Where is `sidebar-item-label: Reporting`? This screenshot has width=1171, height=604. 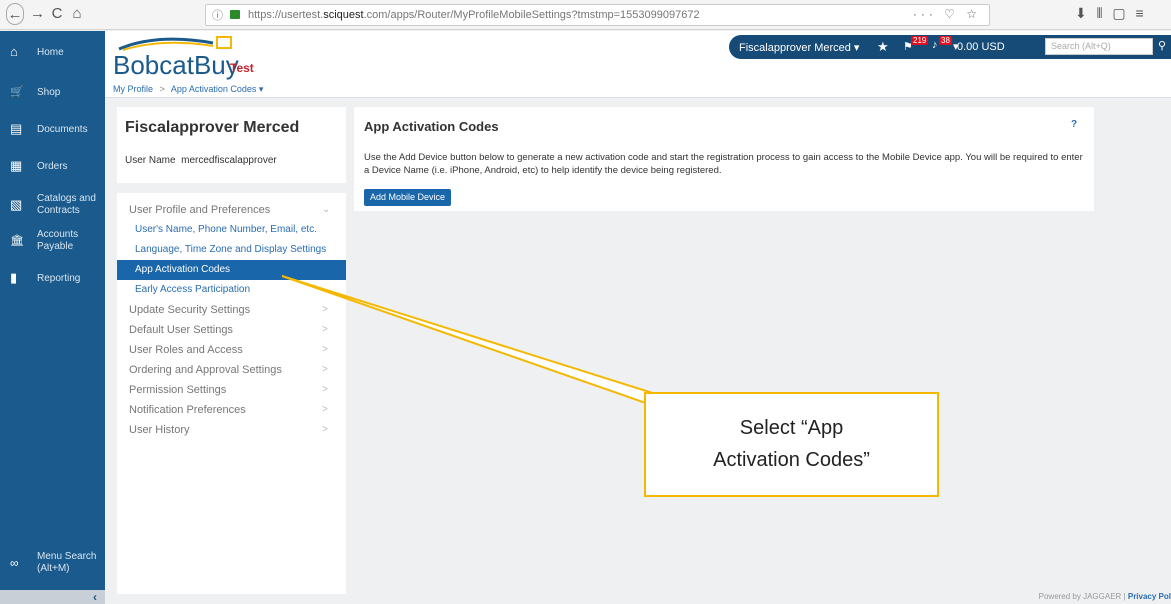 sidebar-item-label: Reporting is located at coordinates (59, 278).